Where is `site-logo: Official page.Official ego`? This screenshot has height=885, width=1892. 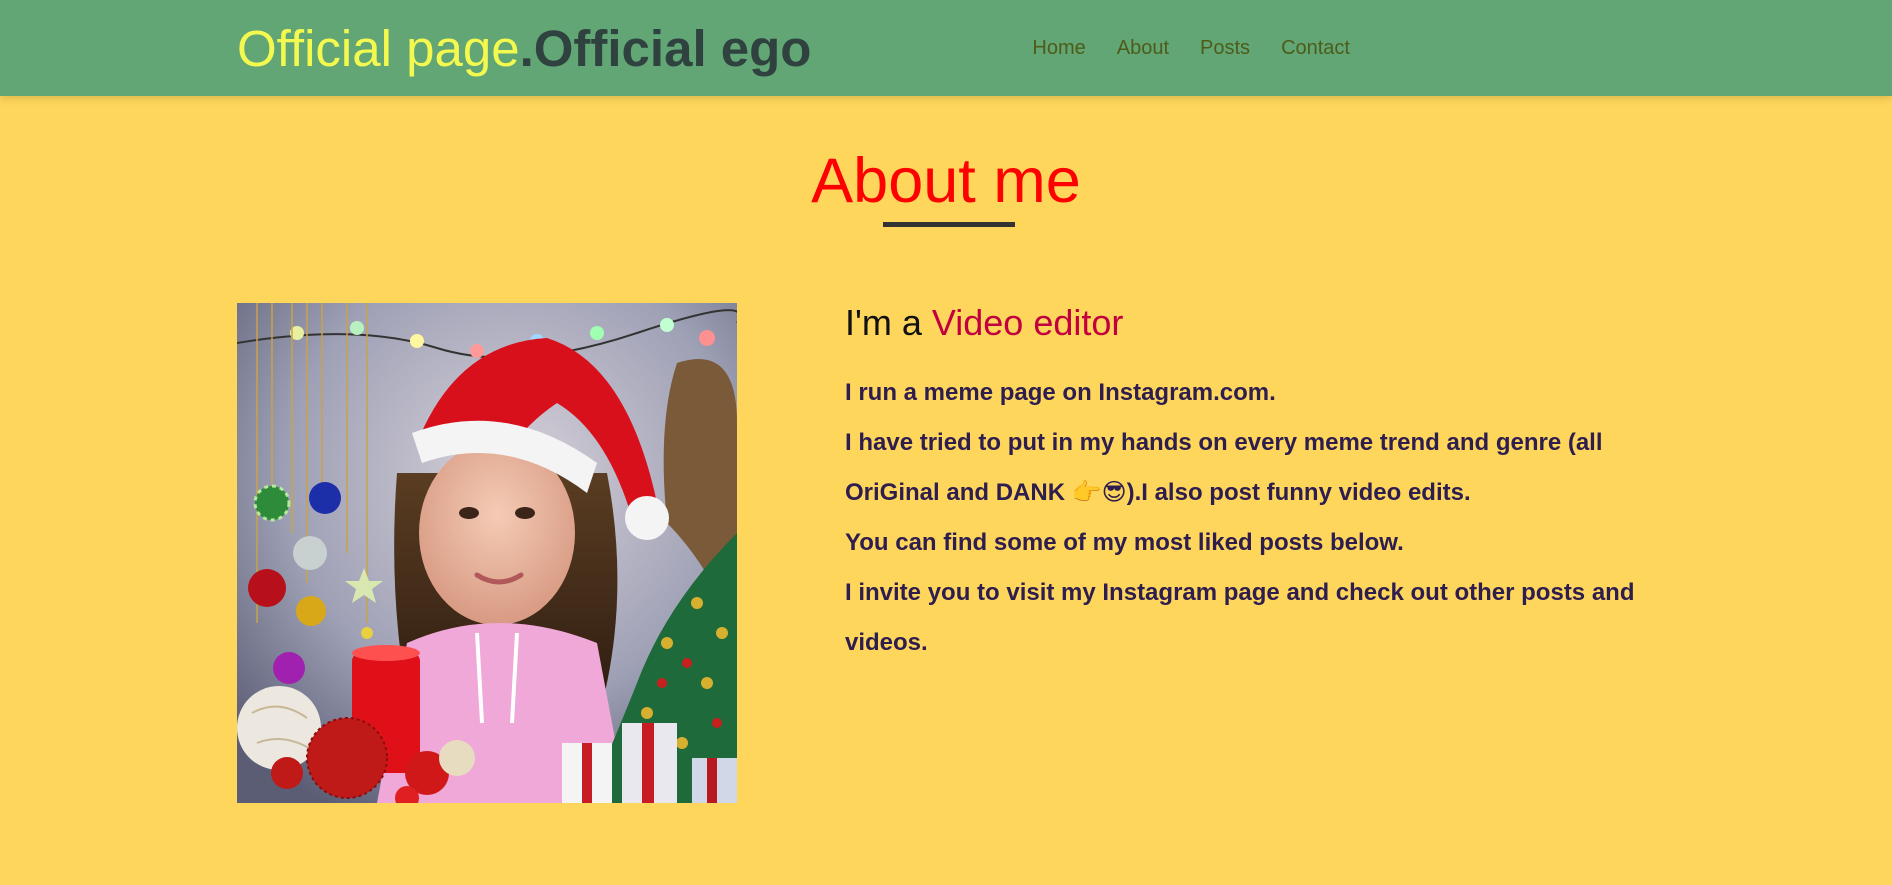
site-logo: Official page.Official ego is located at coordinates (524, 49).